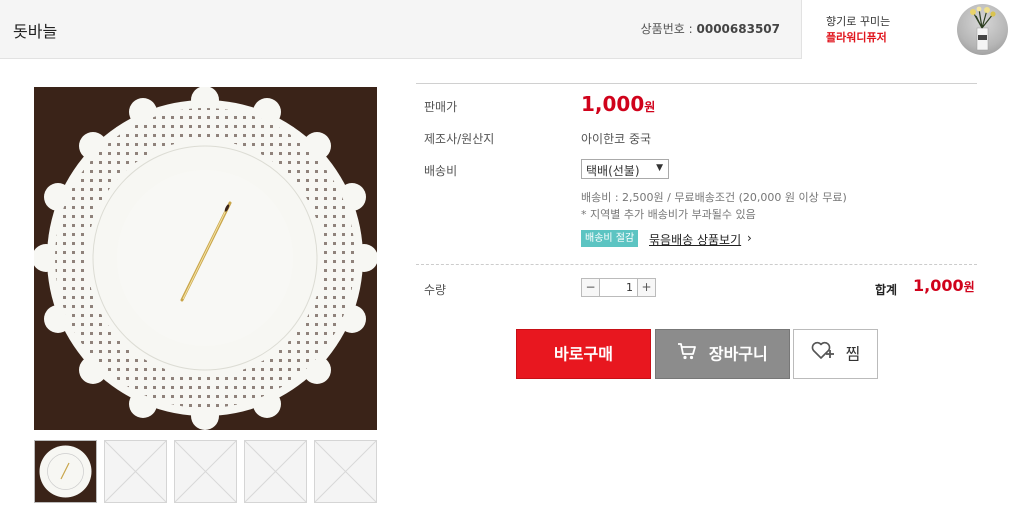 The height and width of the screenshot is (506, 1012). What do you see at coordinates (666, 29) in the screenshot?
I see `product-number-label: 상품번호 :` at bounding box center [666, 29].